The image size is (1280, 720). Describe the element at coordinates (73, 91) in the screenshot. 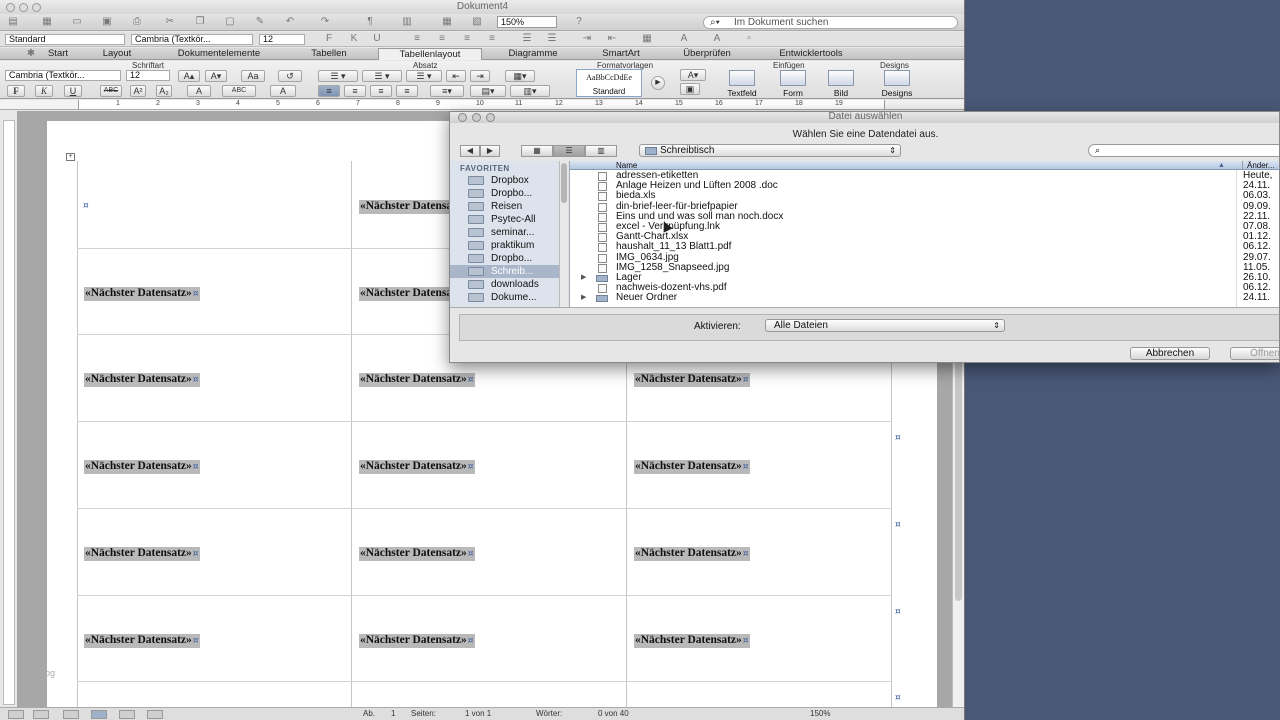

I see `underline-button: U` at that location.